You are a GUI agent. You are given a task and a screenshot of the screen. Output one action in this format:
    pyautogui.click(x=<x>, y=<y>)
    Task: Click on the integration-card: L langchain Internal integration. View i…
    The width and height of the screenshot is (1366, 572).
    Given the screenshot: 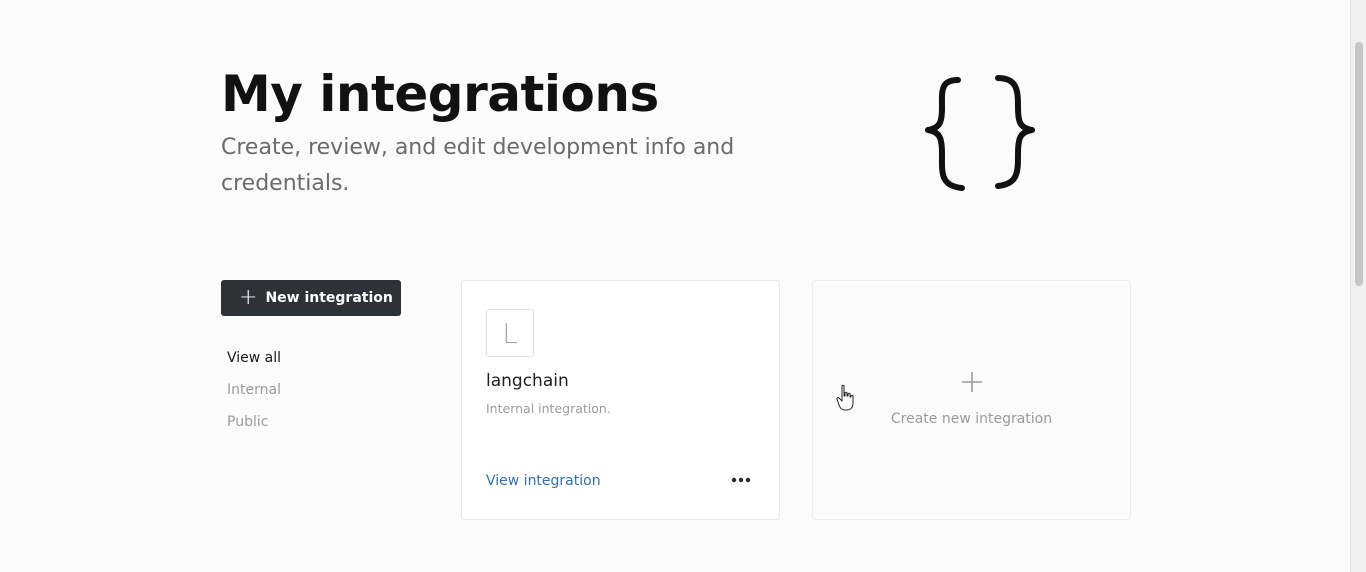 What is the action you would take?
    pyautogui.click(x=620, y=400)
    